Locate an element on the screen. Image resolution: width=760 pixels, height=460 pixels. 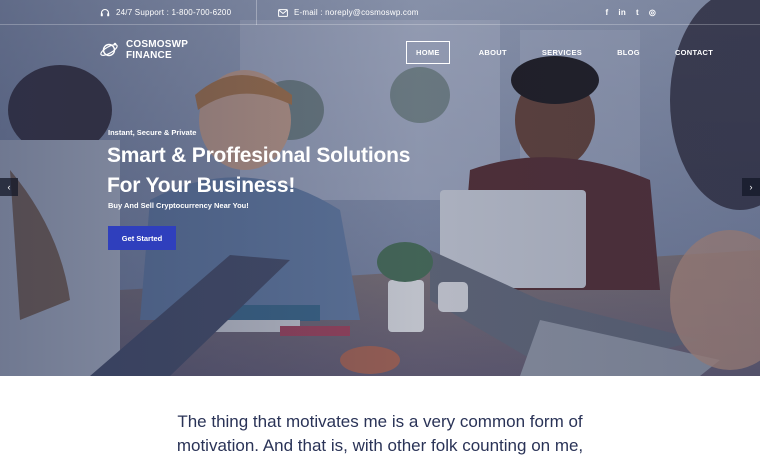
instagram-icon: ◎ is located at coordinates (652, 12).